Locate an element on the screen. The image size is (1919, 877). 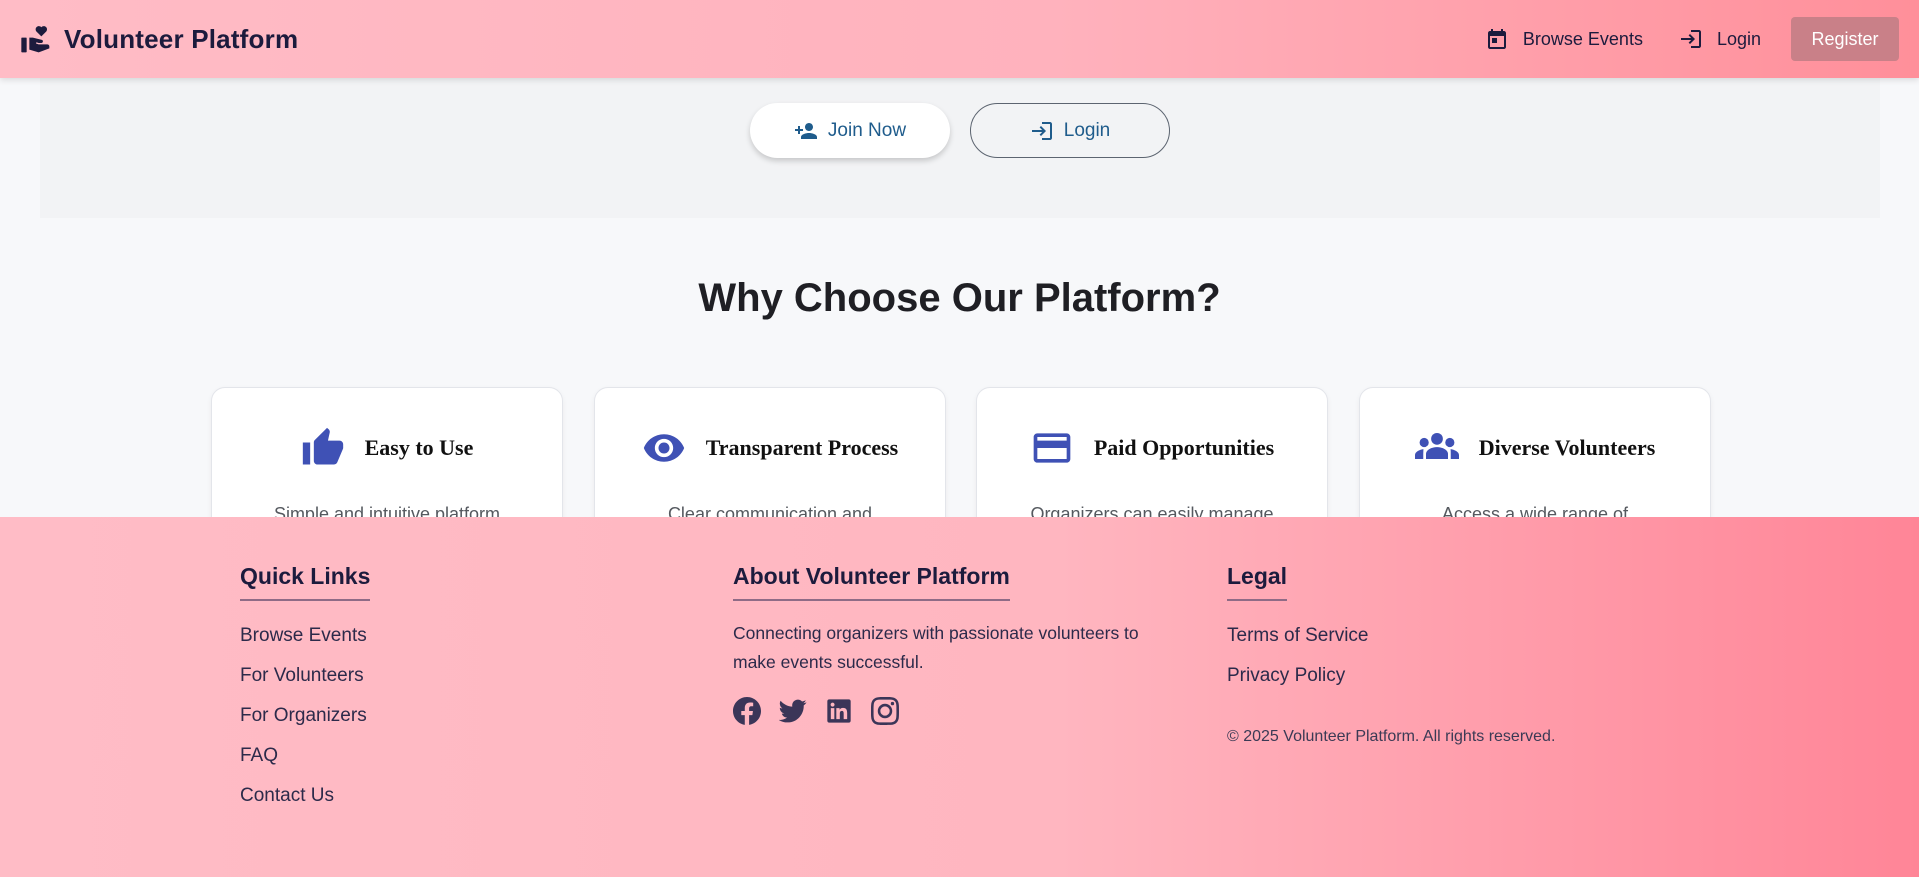
nav-login: Login is located at coordinates (1720, 39).